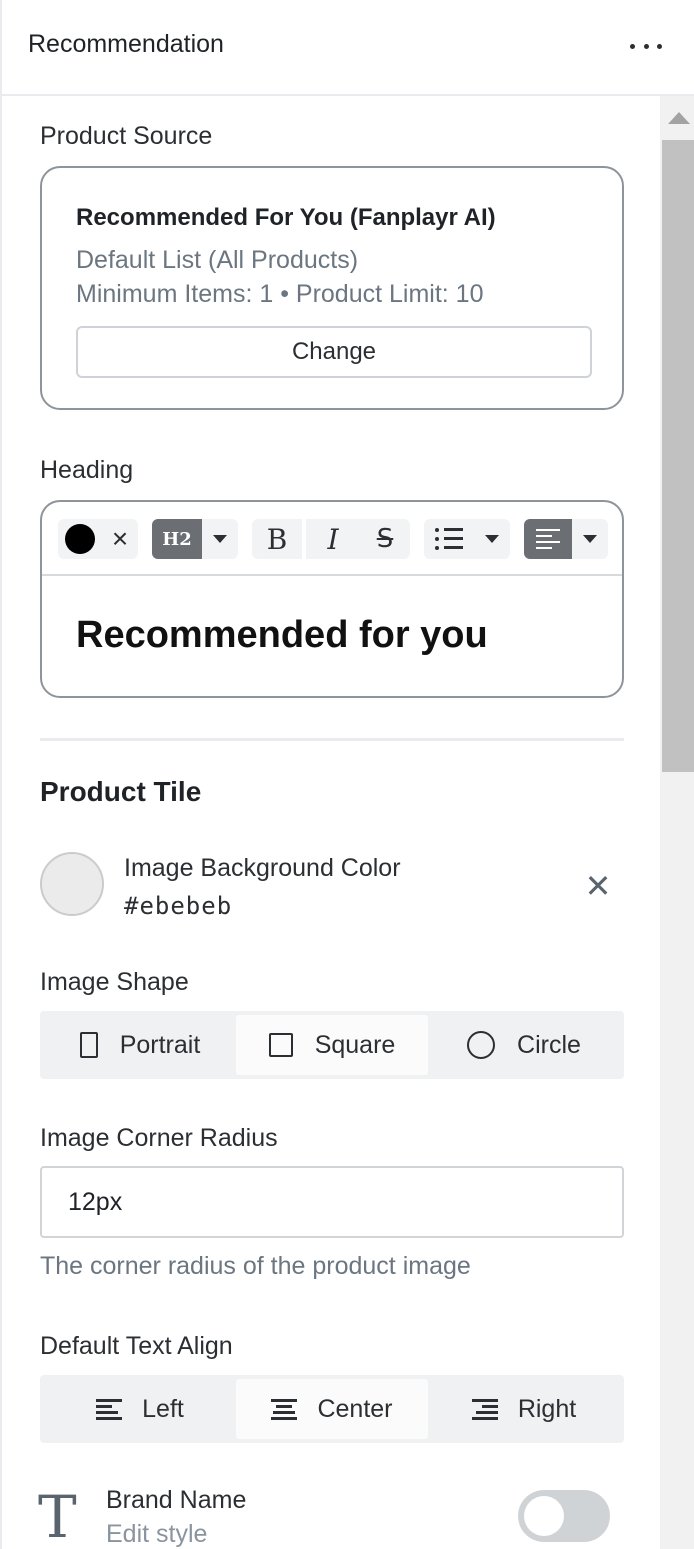 Image resolution: width=694 pixels, height=1549 pixels. Describe the element at coordinates (355, 1044) in the screenshot. I see `shape-option-label: Square` at that location.